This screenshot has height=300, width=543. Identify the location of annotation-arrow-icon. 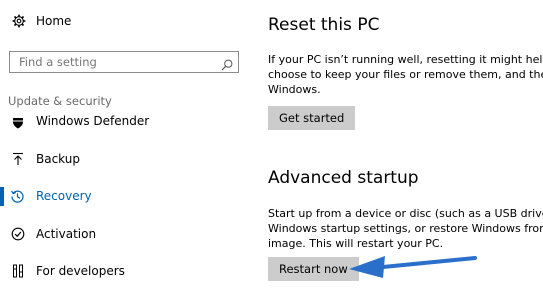
(413, 267).